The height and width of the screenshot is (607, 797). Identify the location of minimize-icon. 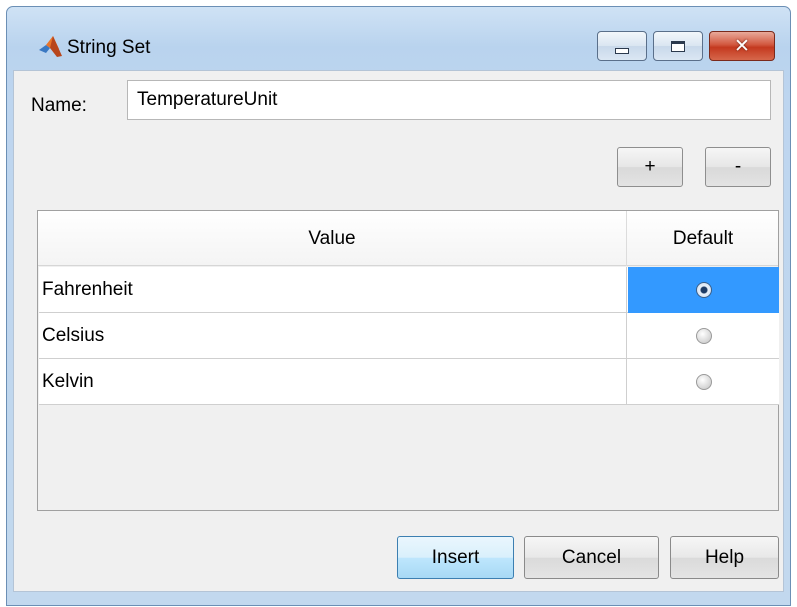
(622, 51).